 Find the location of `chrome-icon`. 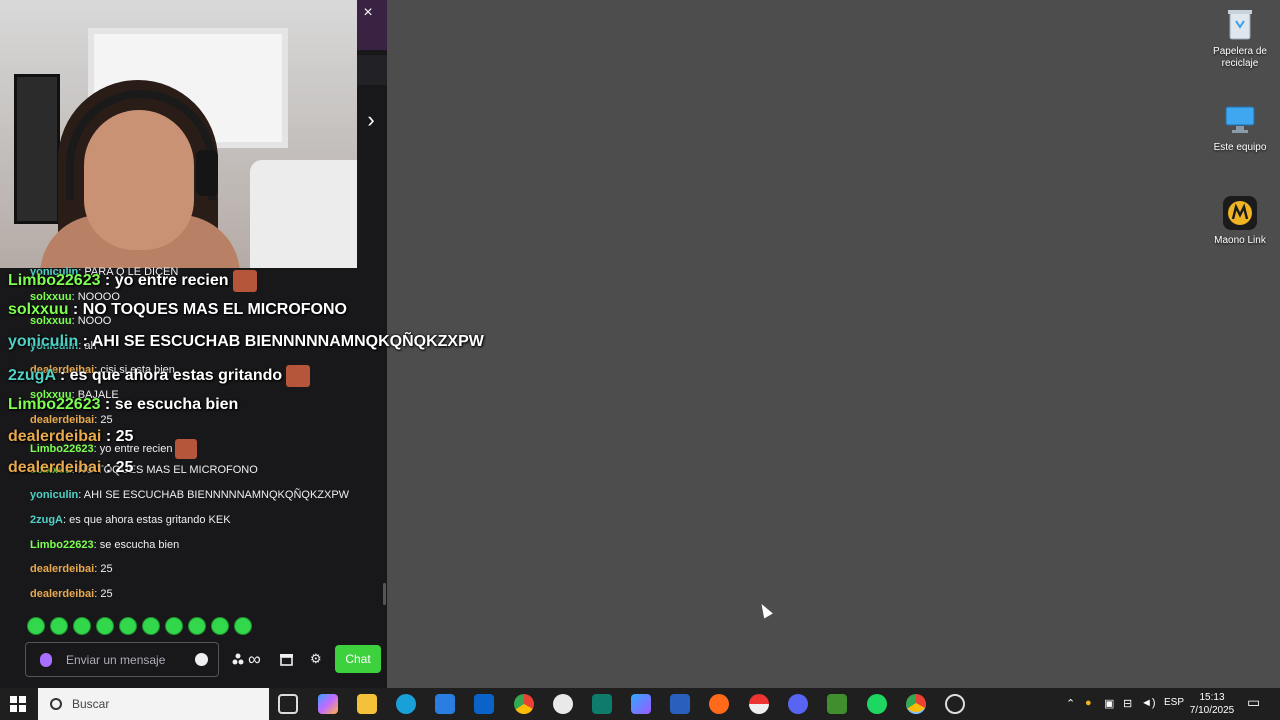

chrome-icon is located at coordinates (524, 704).